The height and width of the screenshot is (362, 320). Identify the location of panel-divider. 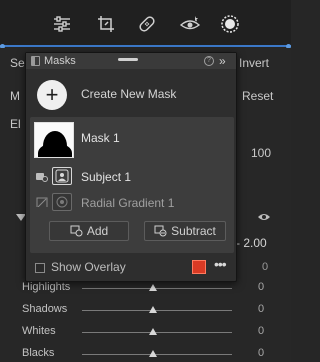
(145, 46).